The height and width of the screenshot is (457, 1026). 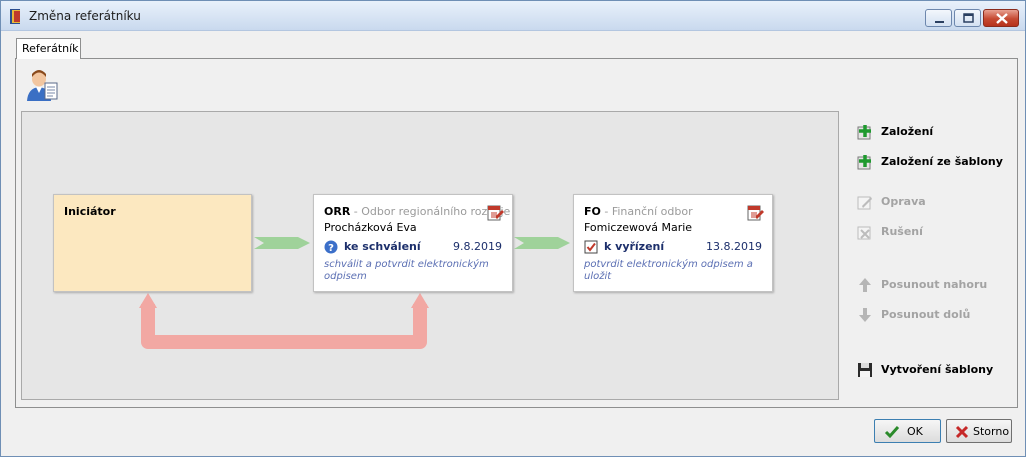 I want to click on ok-button: OK, so click(x=907, y=431).